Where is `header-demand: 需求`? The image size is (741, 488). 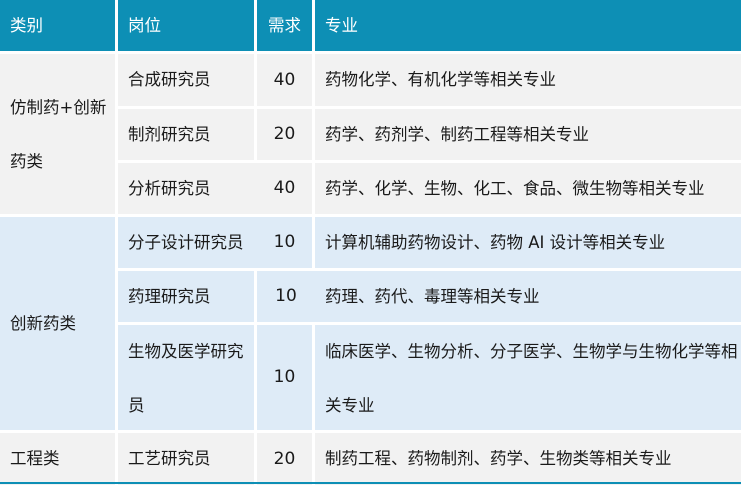
header-demand: 需求 is located at coordinates (286, 27).